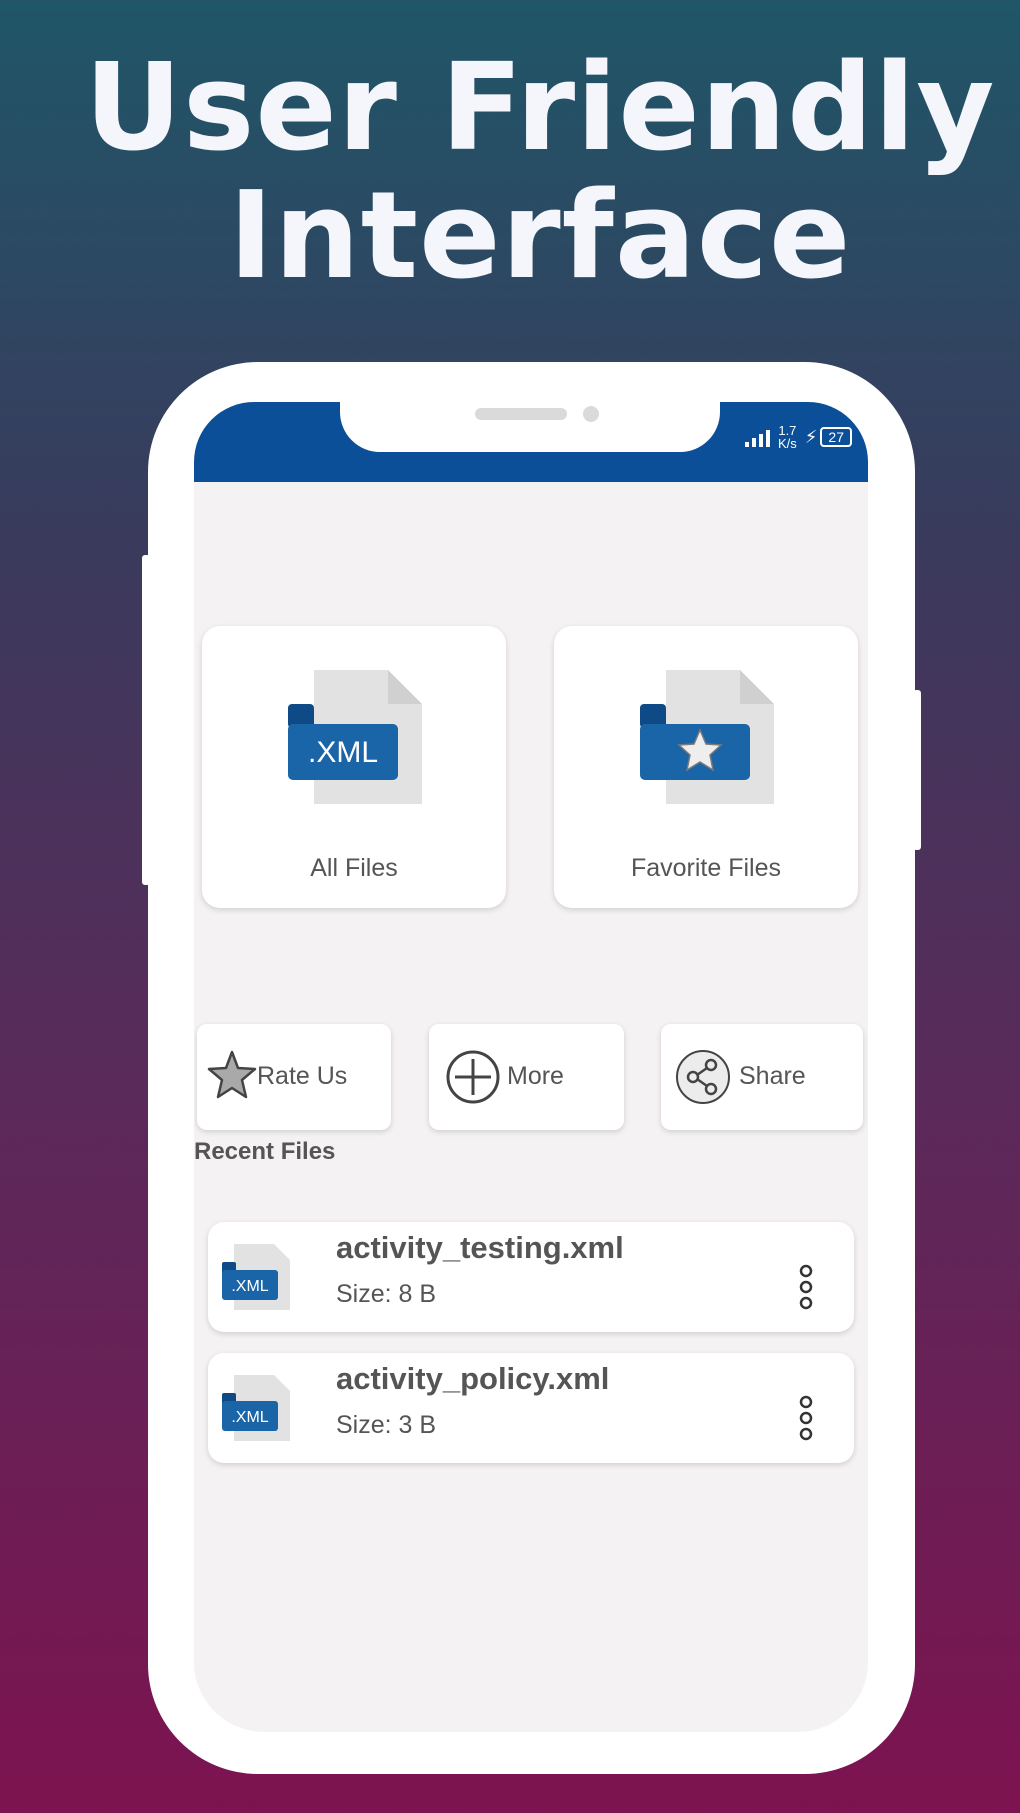  I want to click on favorite-files-tile: Favorite Files, so click(706, 767).